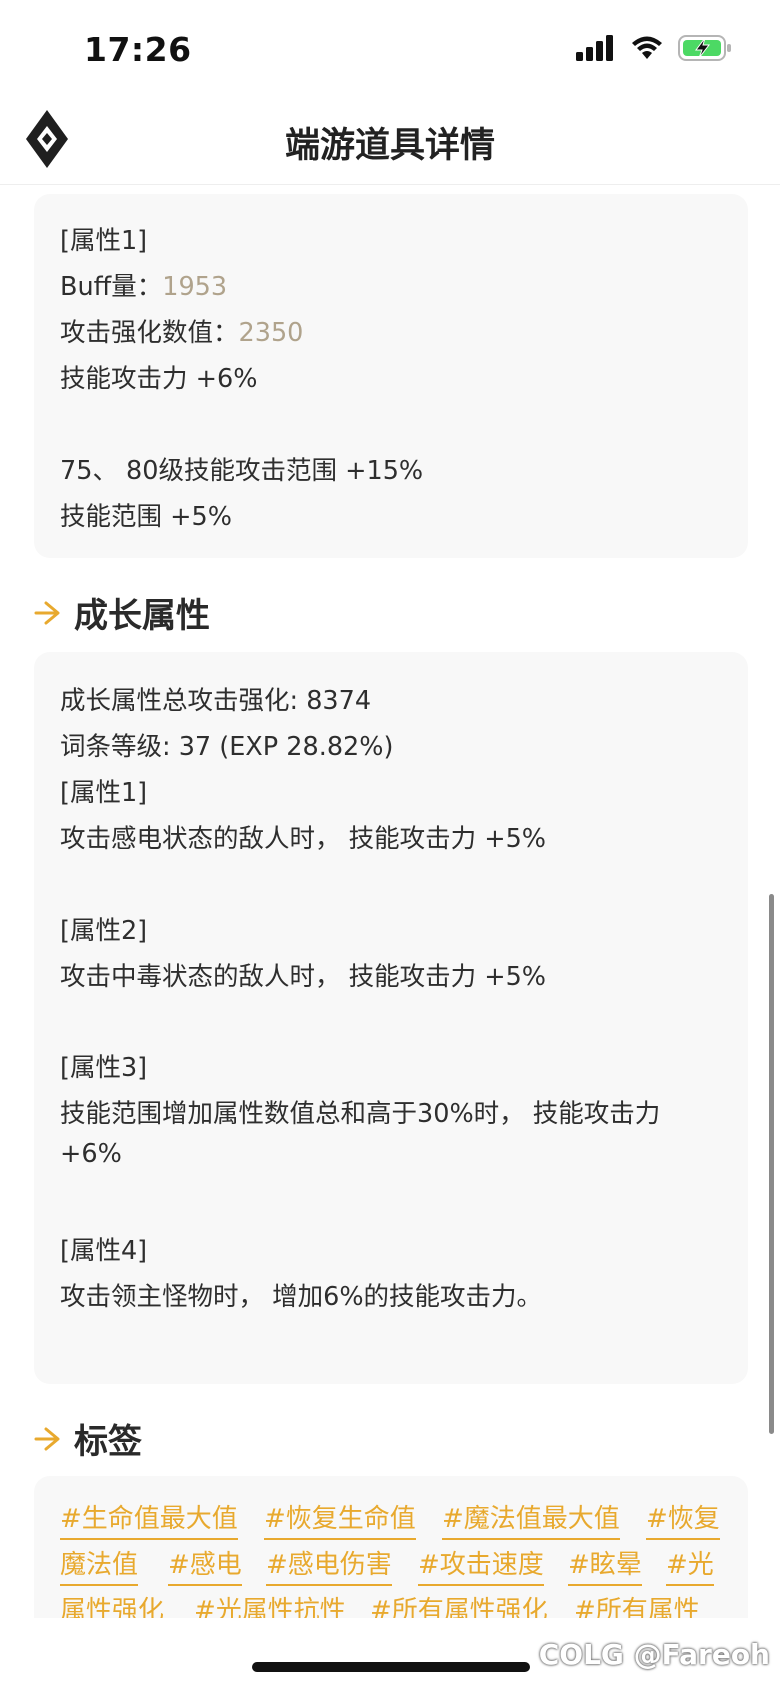 The height and width of the screenshot is (1688, 780). I want to click on tags-heading: 标签, so click(88, 1438).